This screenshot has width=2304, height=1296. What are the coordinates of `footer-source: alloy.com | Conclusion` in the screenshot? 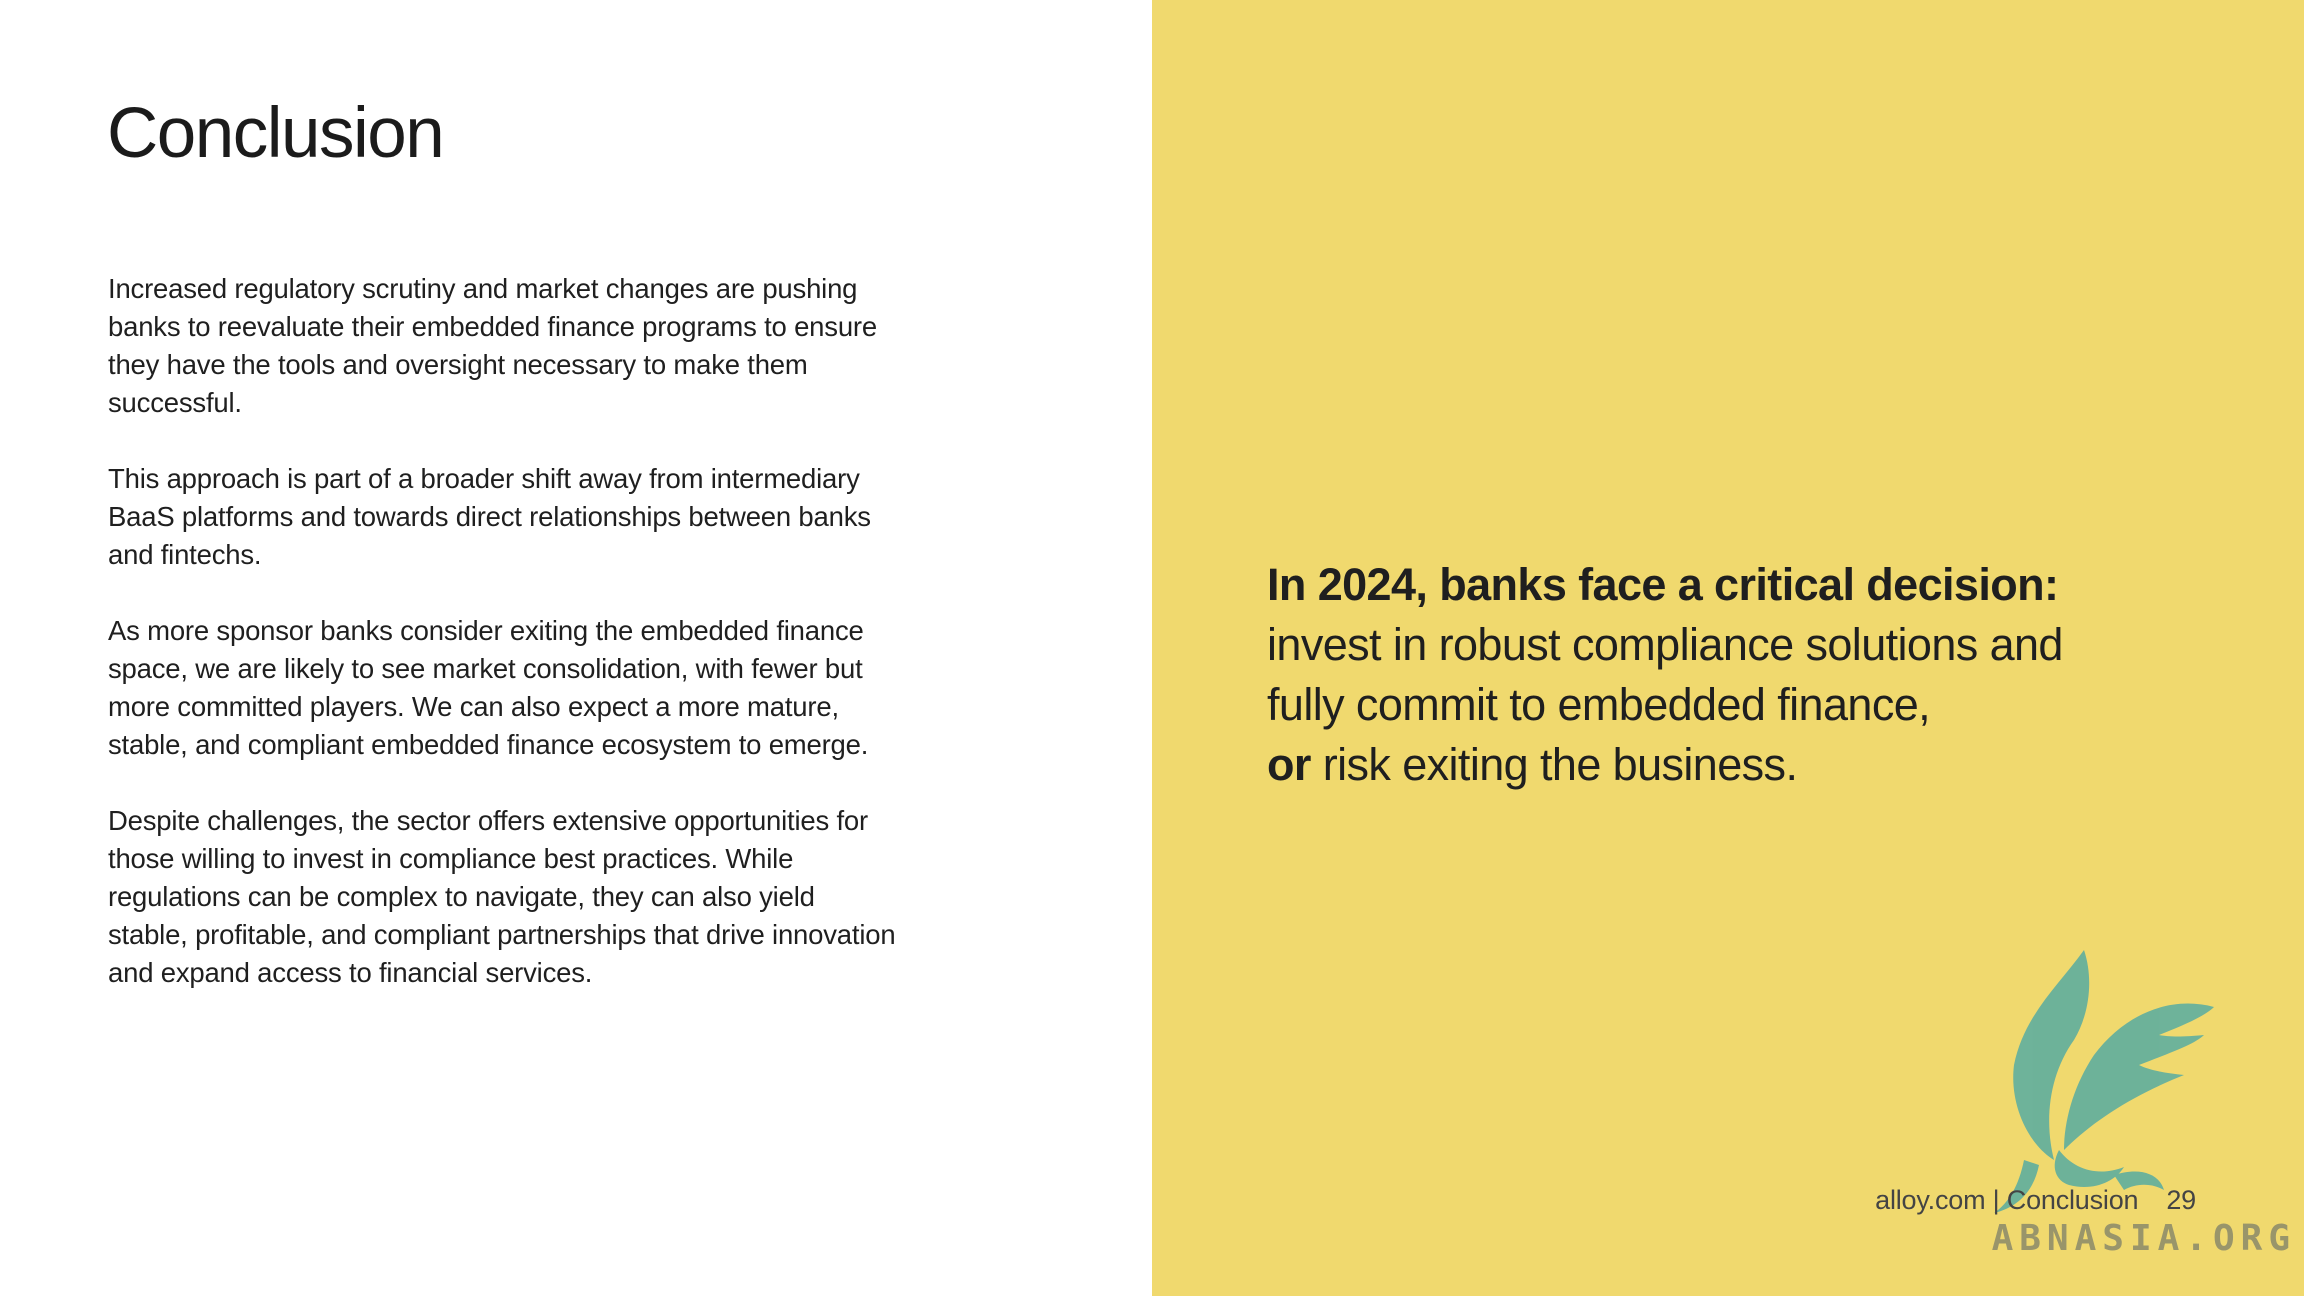 It's located at (2007, 1200).